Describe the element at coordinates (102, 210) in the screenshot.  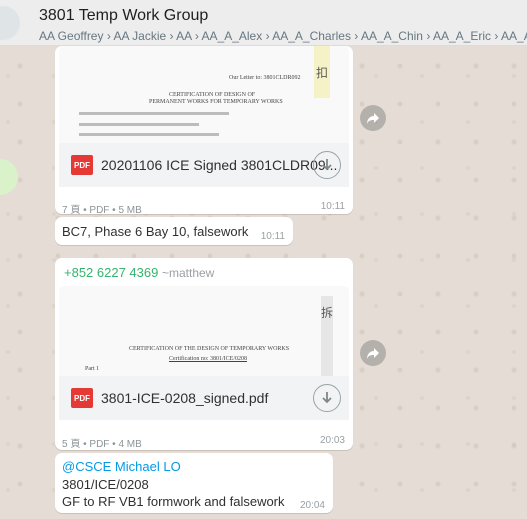
I see `file-meta: 7 頁 • PDF • 5 MB` at that location.